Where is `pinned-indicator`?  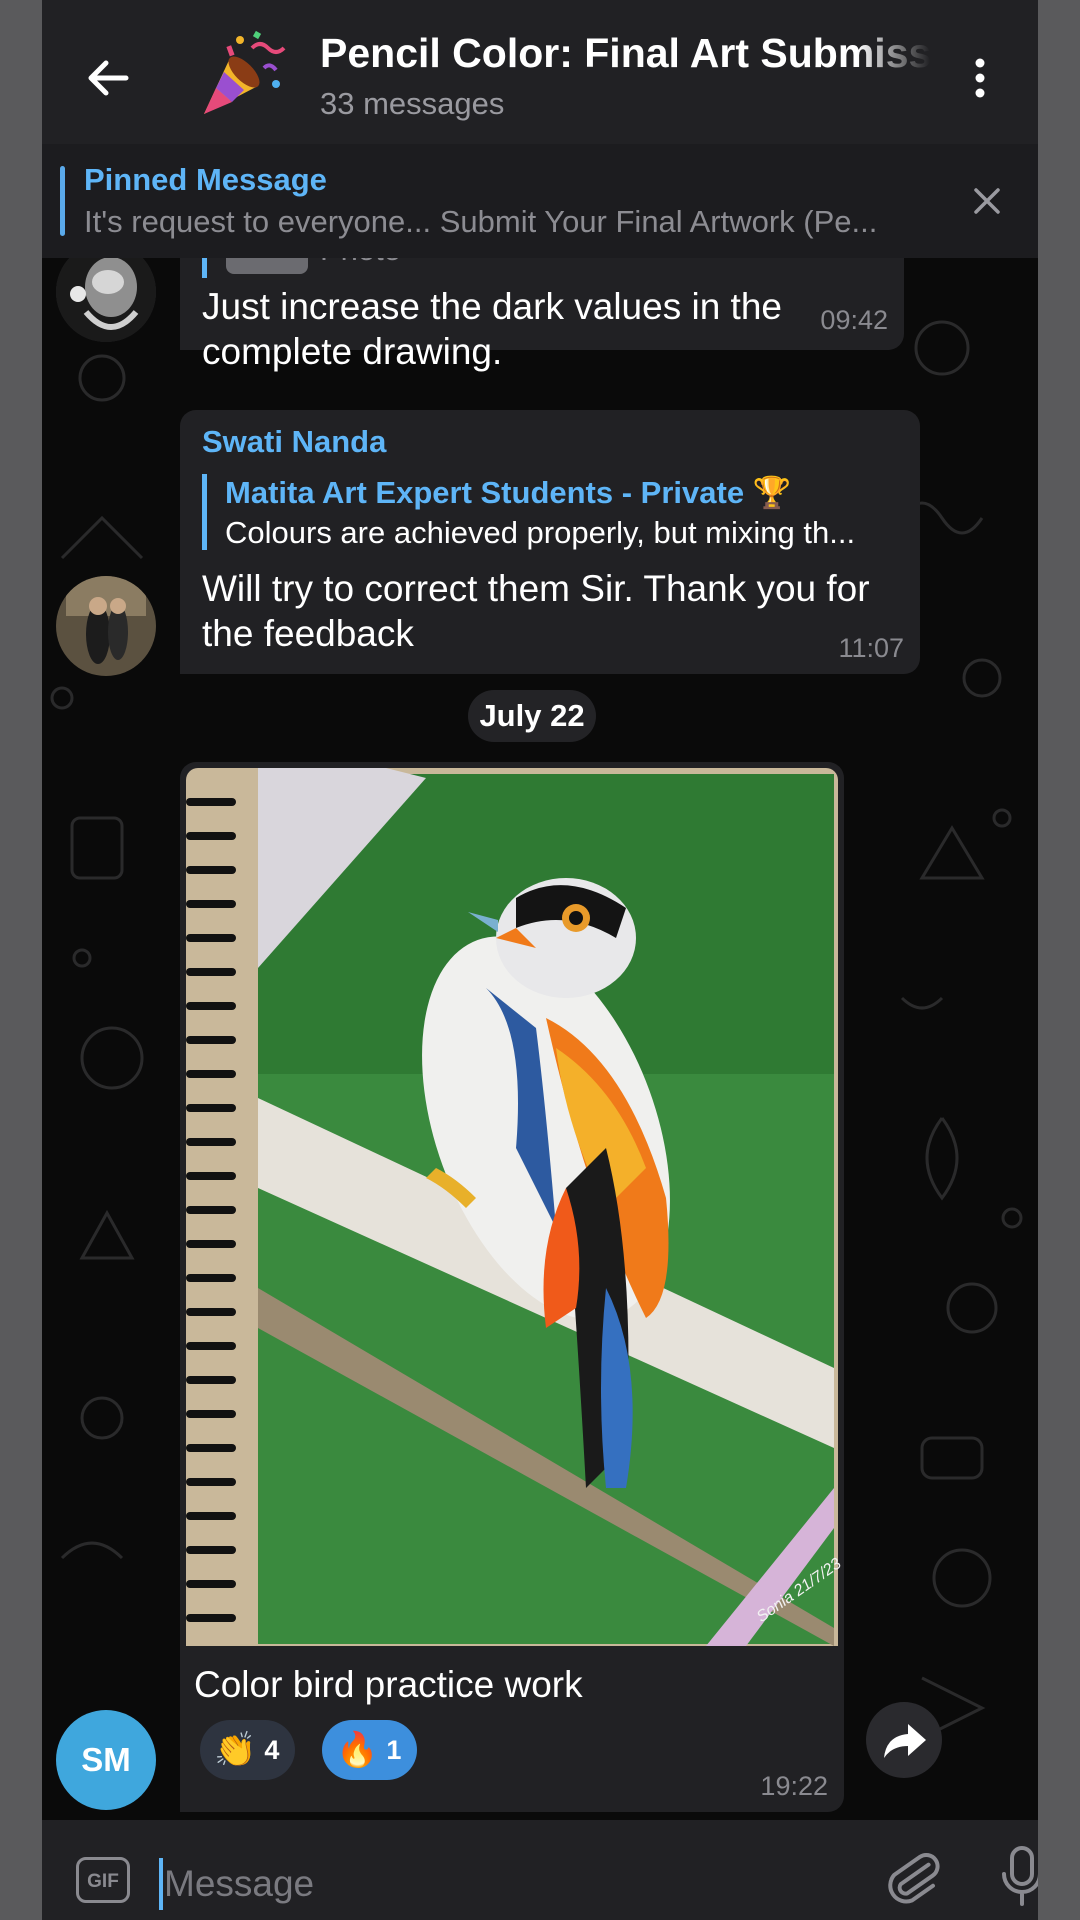 pinned-indicator is located at coordinates (62, 201).